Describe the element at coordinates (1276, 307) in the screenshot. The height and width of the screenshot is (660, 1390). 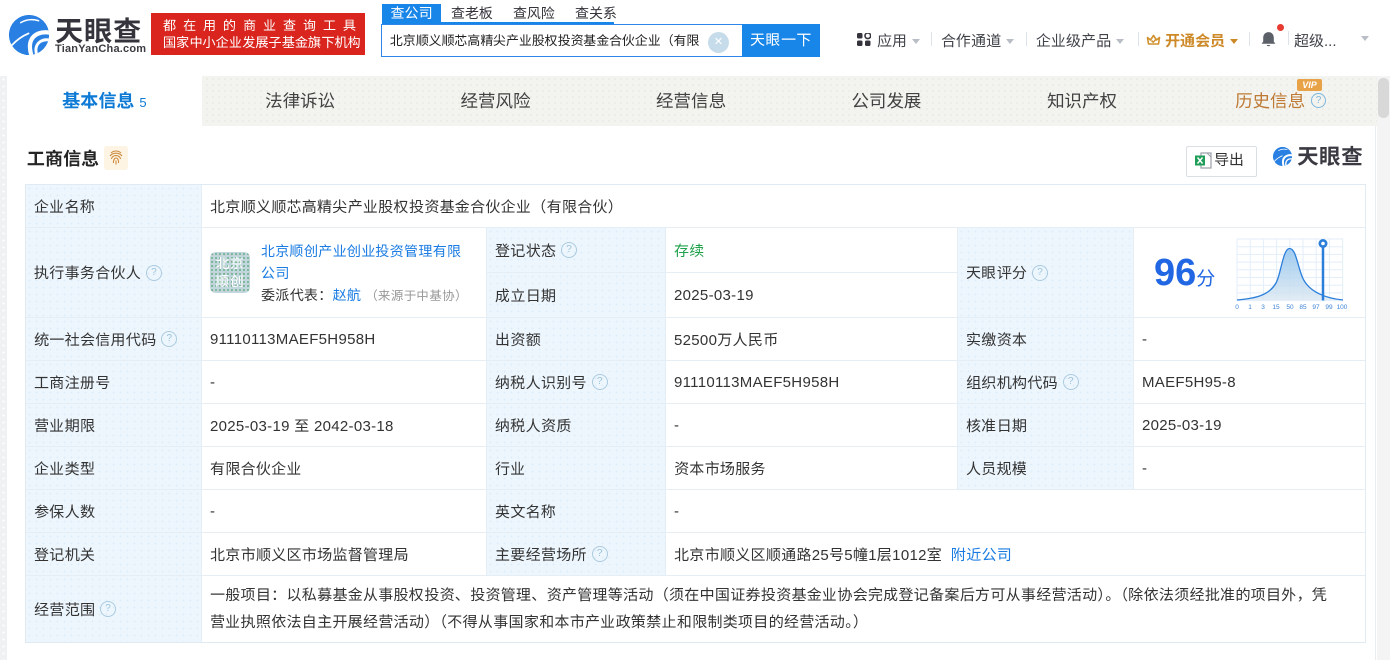
I see `svg-text: 15` at that location.